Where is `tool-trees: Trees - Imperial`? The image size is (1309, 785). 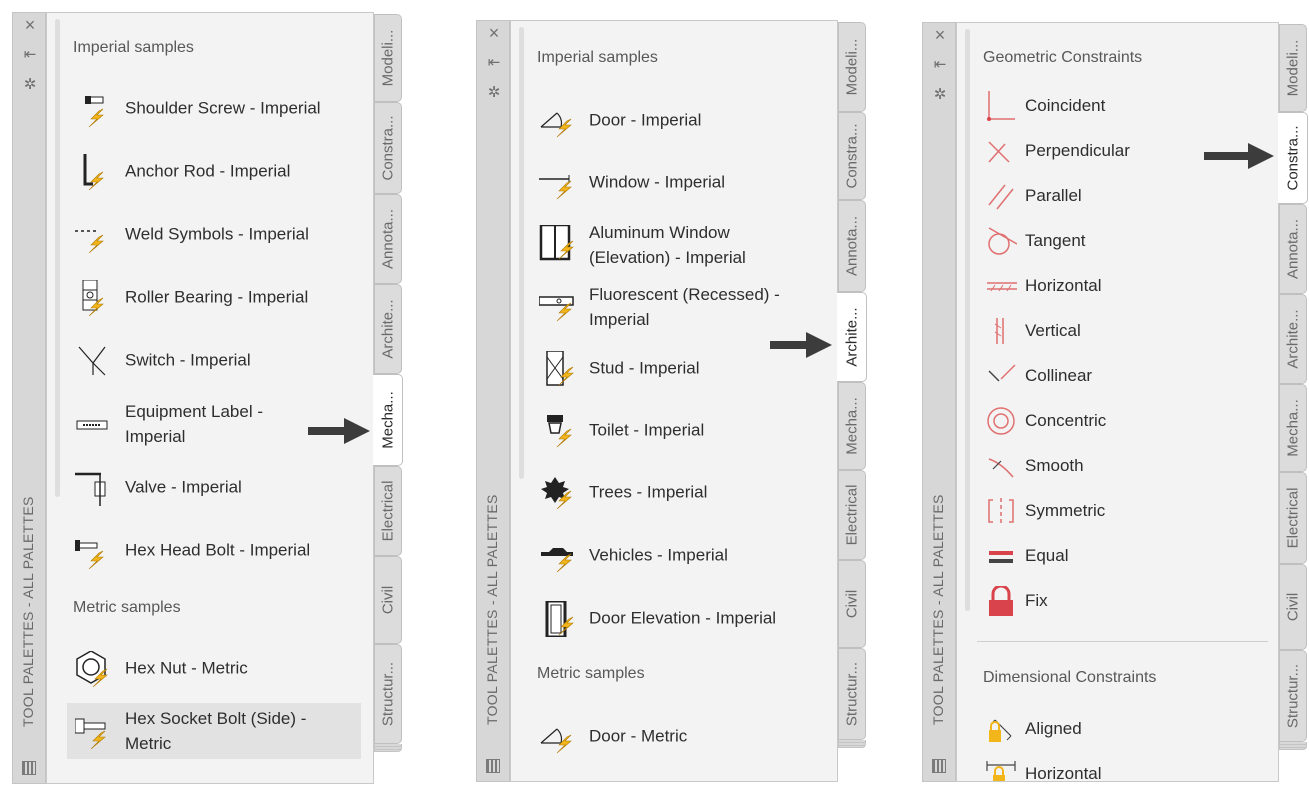 tool-trees: Trees - Imperial is located at coordinates (678, 492).